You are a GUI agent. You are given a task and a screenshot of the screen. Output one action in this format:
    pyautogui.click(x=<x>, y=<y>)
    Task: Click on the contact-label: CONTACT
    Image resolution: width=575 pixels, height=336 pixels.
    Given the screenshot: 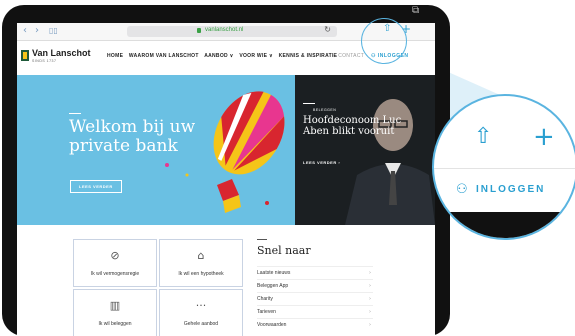 What is the action you would take?
    pyautogui.click(x=351, y=56)
    